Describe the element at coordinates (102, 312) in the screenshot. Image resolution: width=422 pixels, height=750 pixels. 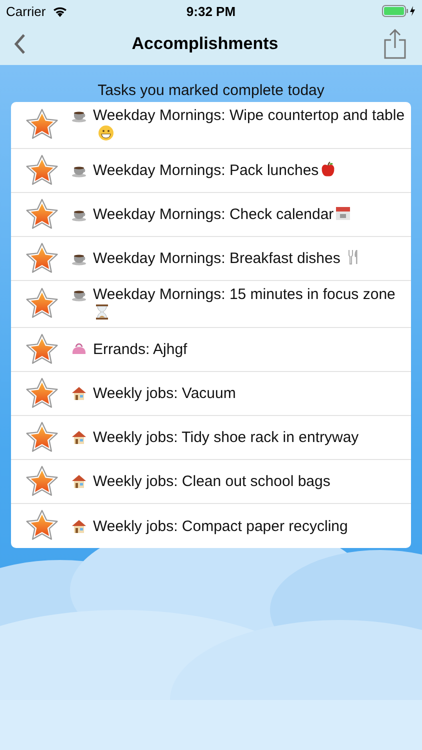
I see `hourglass-icon` at that location.